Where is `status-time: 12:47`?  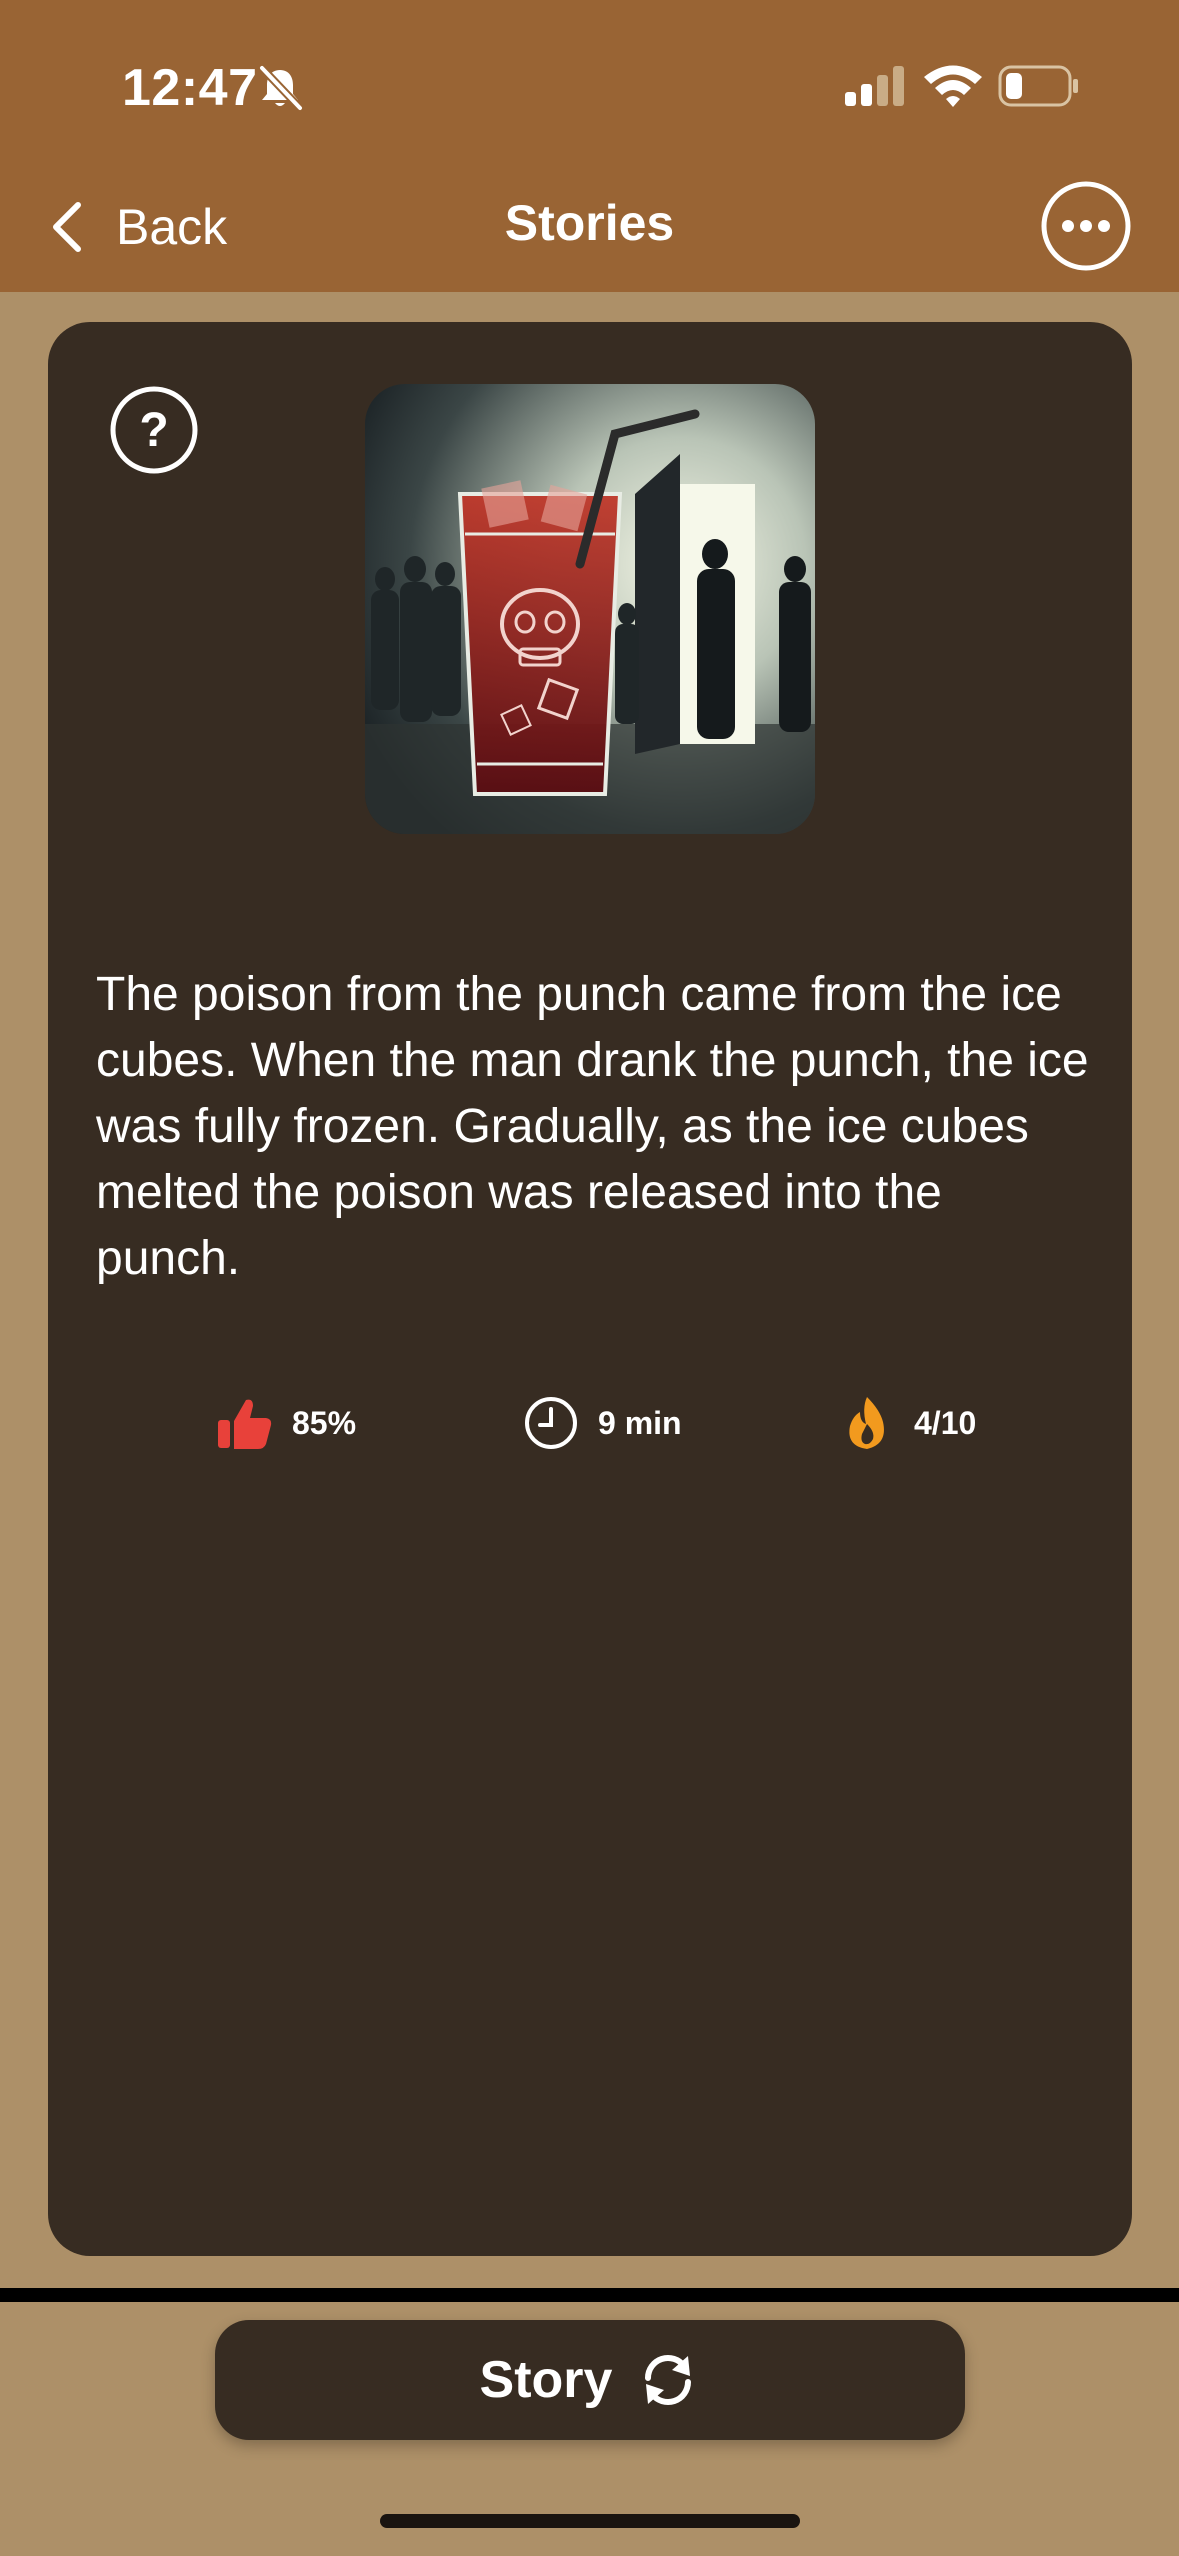
status-time: 12:47 is located at coordinates (190, 88).